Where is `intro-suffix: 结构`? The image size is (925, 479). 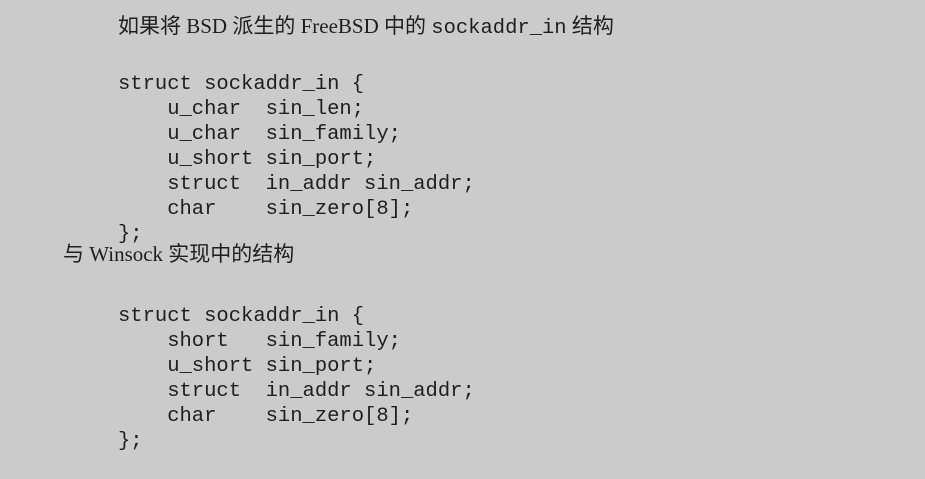 intro-suffix: 结构 is located at coordinates (590, 26).